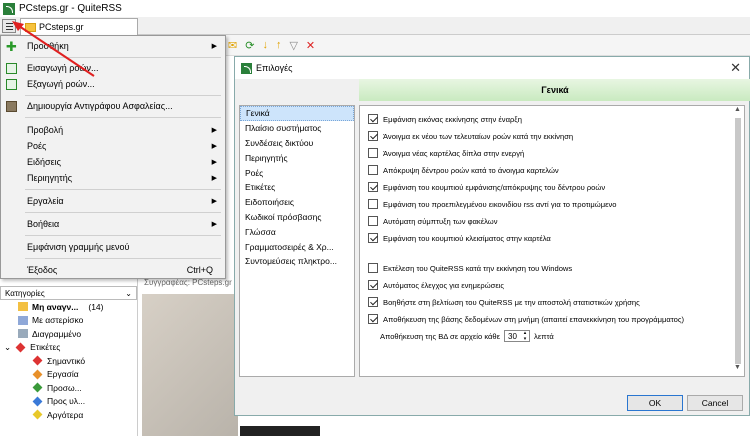 This screenshot has height=436, width=750. I want to click on options-scrollbar: ▲ ▼, so click(738, 241).